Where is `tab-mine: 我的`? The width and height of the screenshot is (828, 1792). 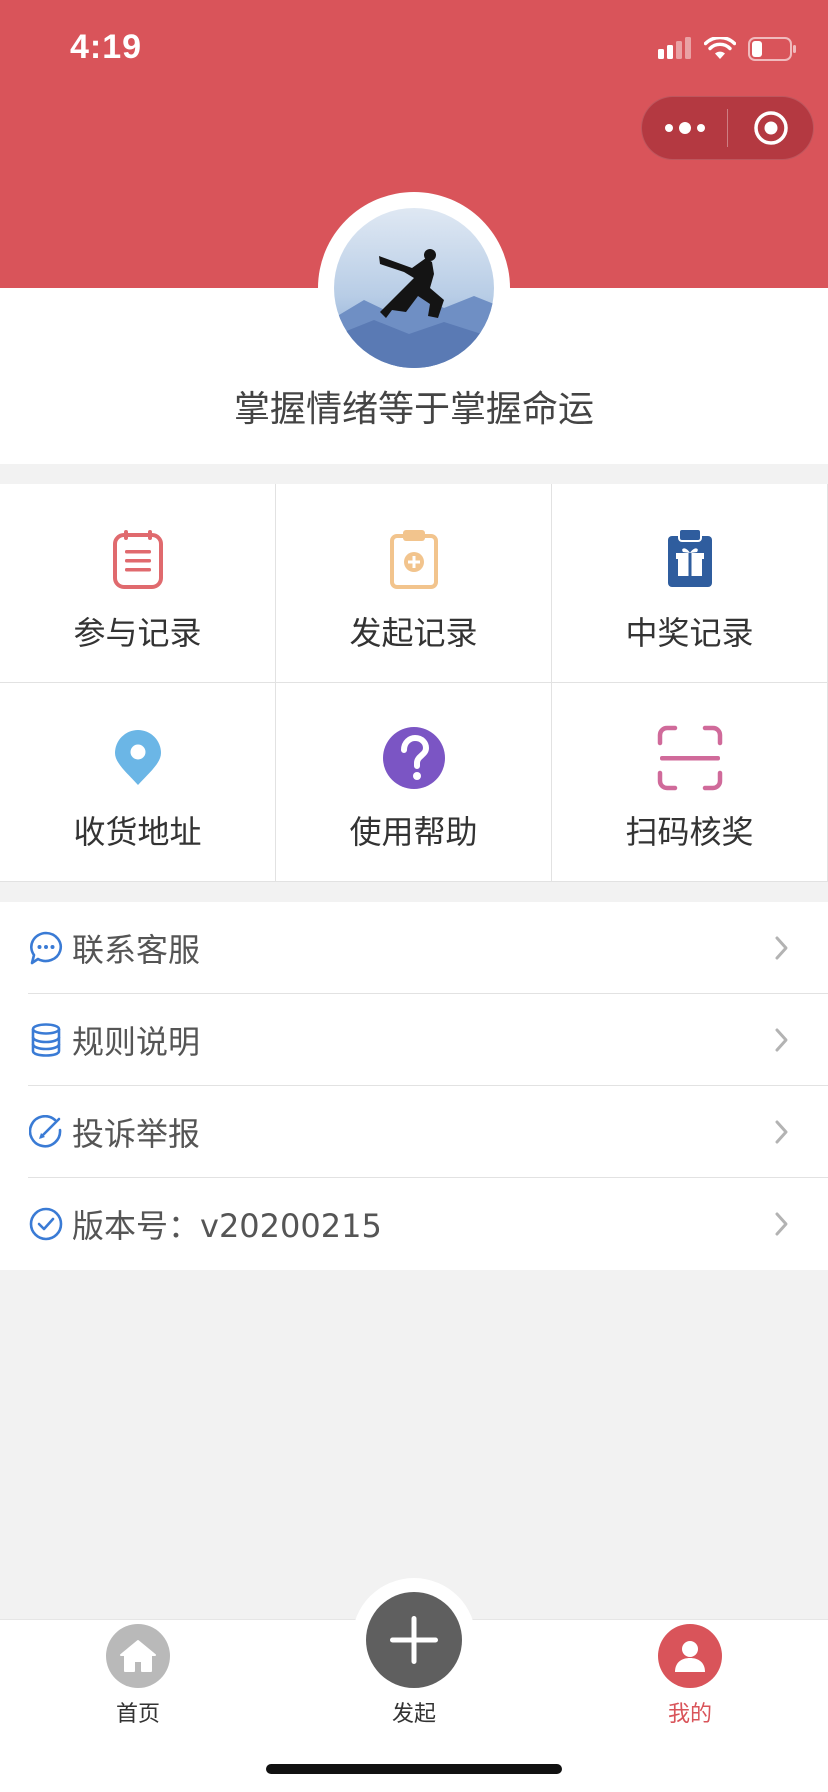 tab-mine: 我的 is located at coordinates (690, 1676).